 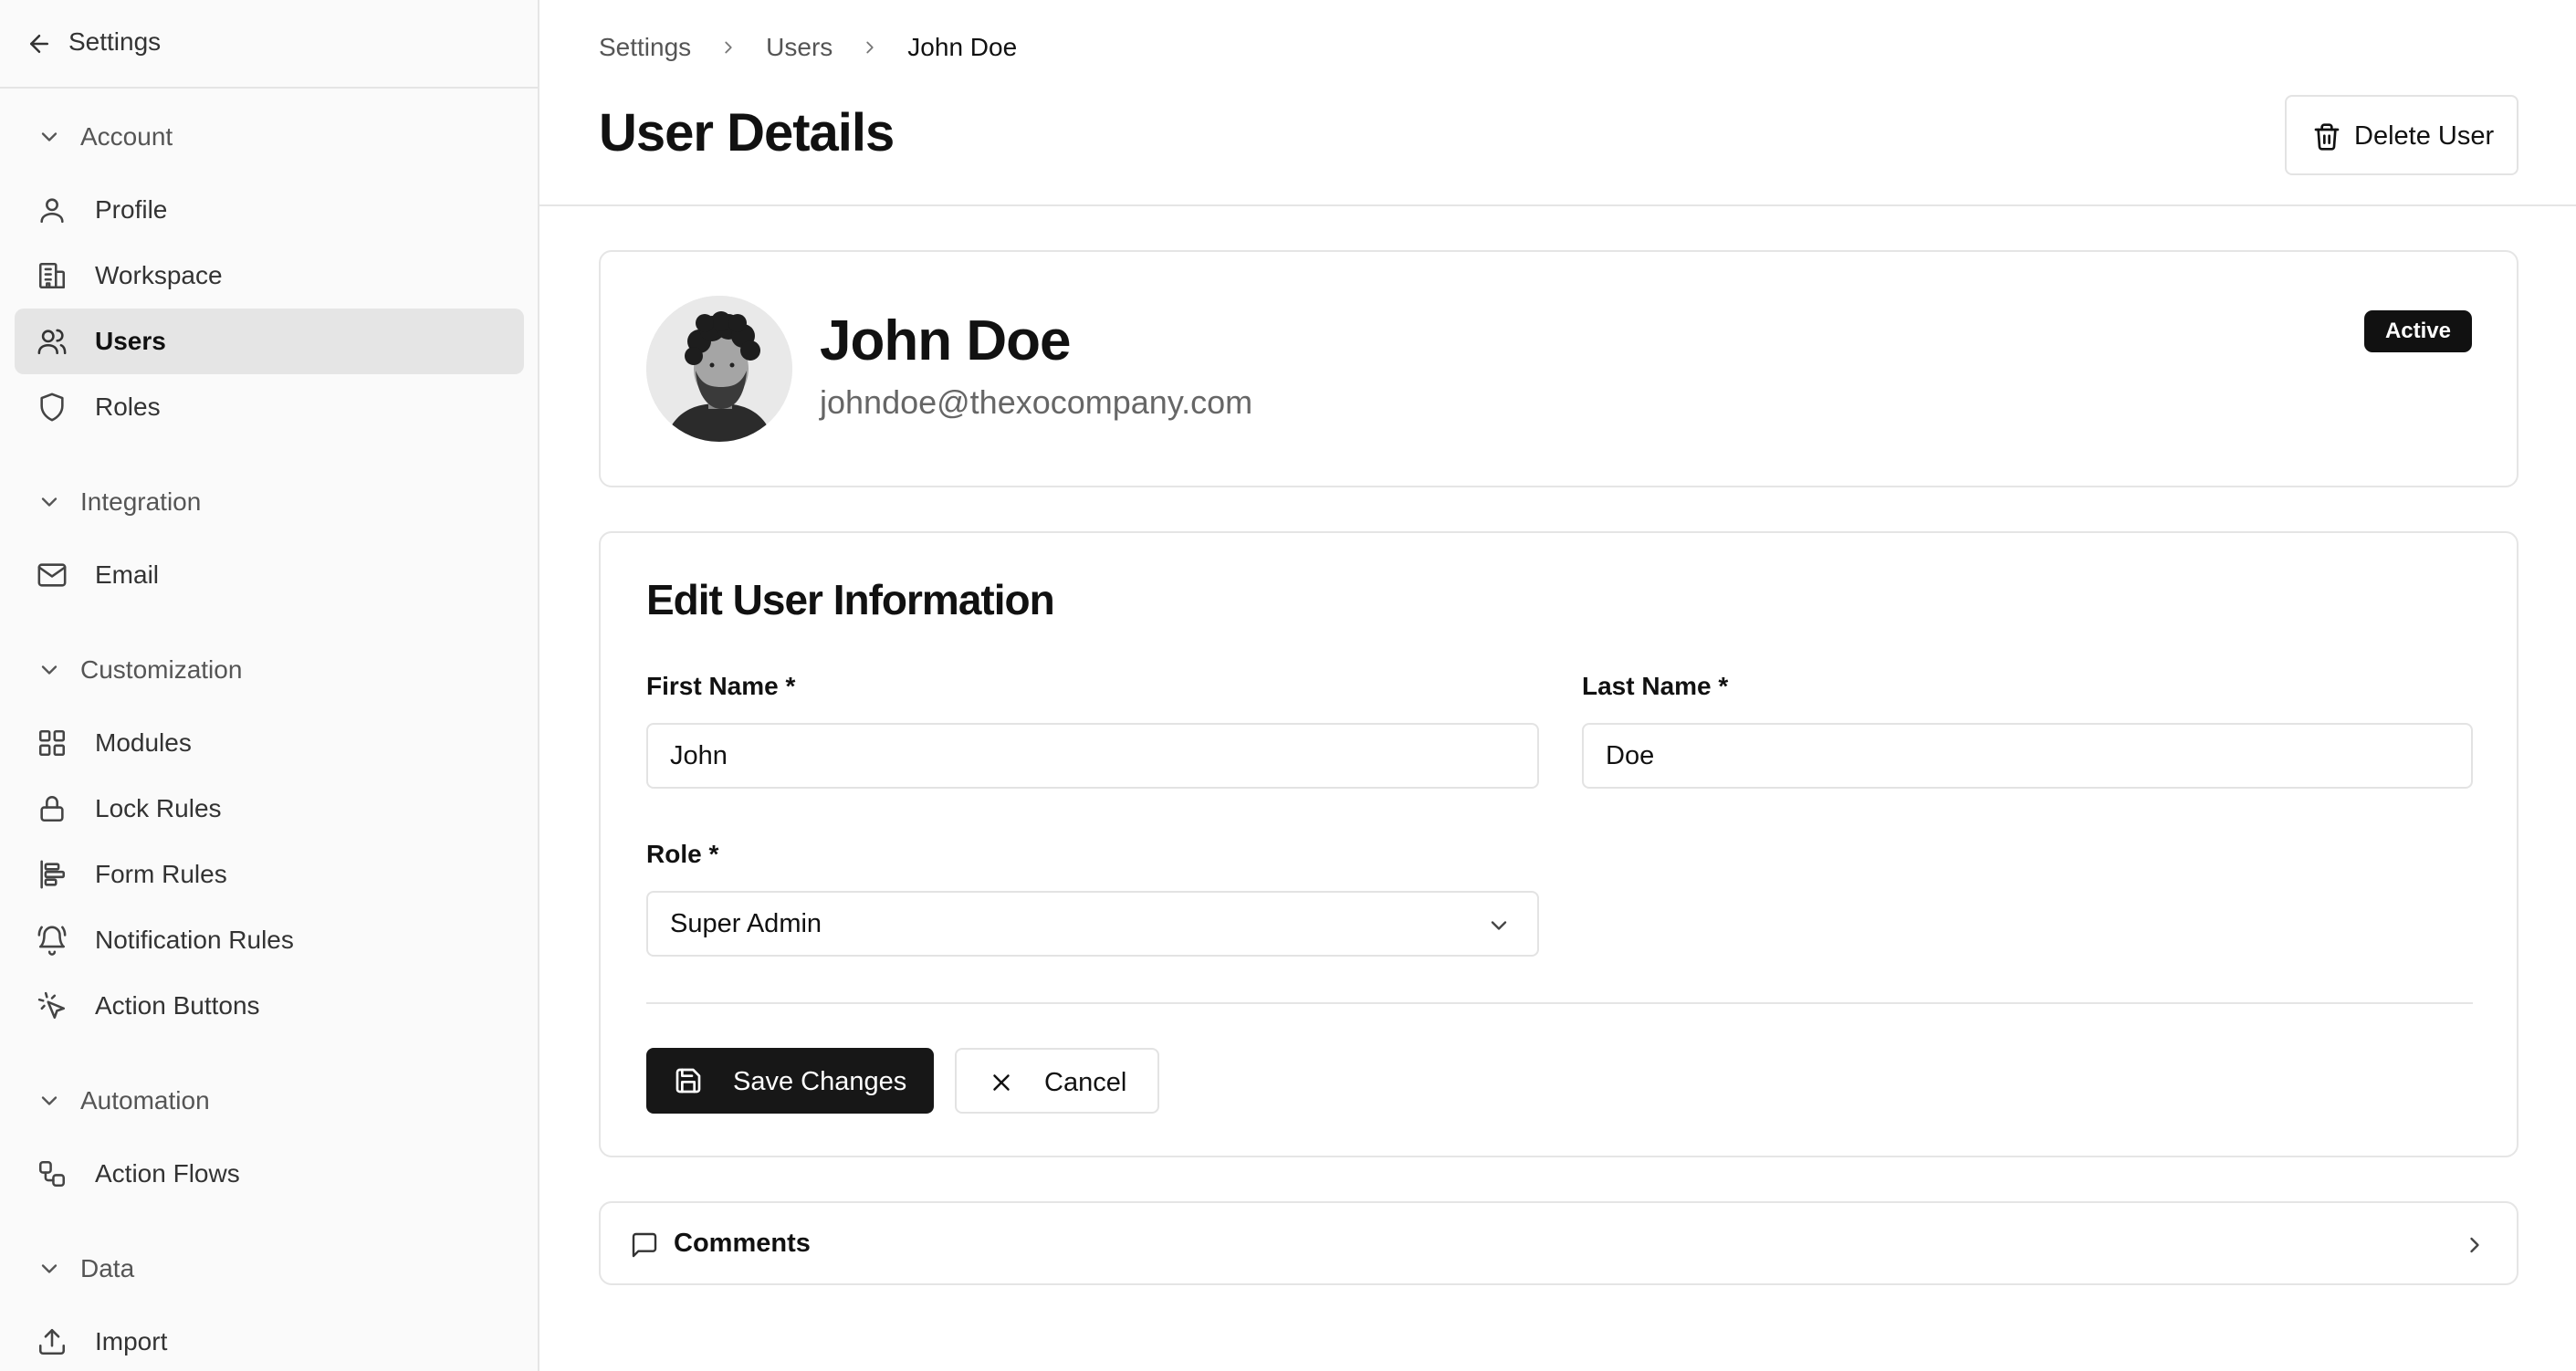 I want to click on sidebar-item-action-flows: Action Flows, so click(x=269, y=1174).